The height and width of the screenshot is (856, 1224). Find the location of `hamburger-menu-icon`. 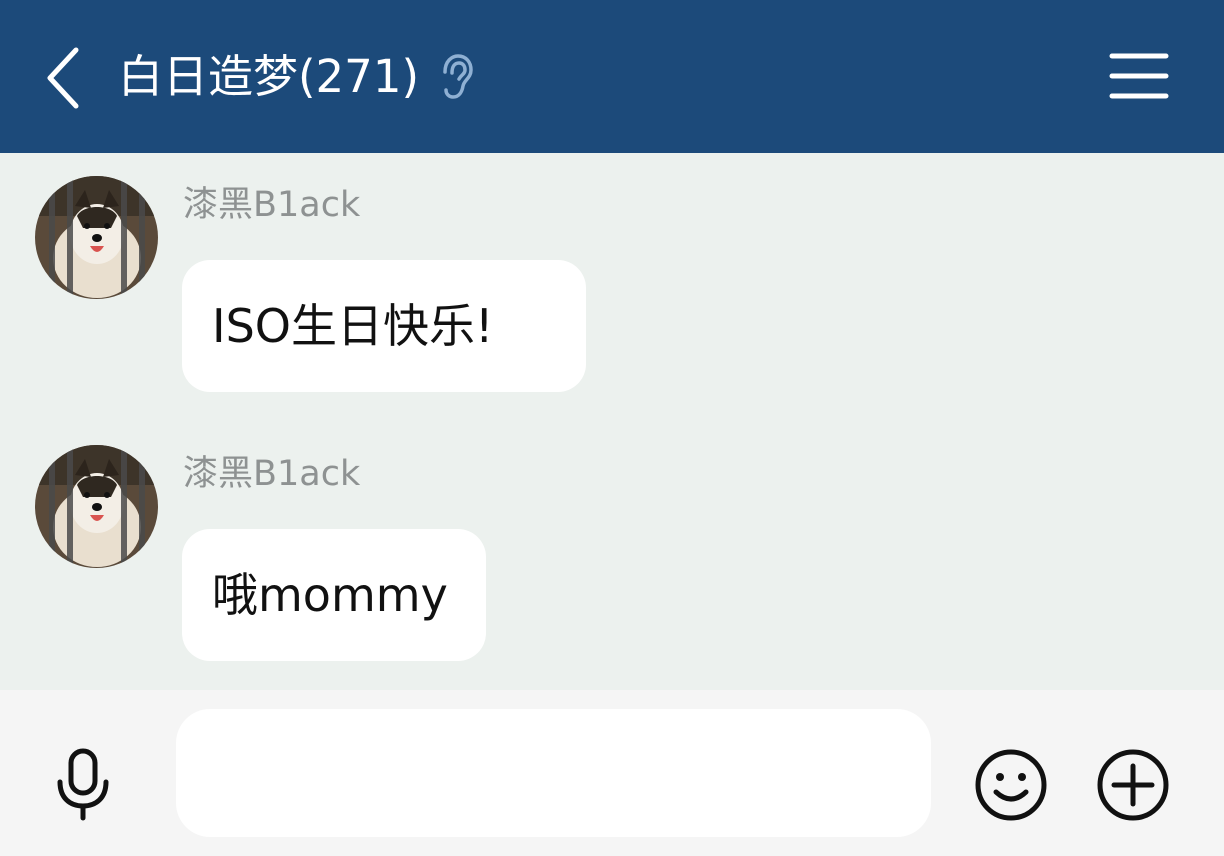

hamburger-menu-icon is located at coordinates (1139, 76).